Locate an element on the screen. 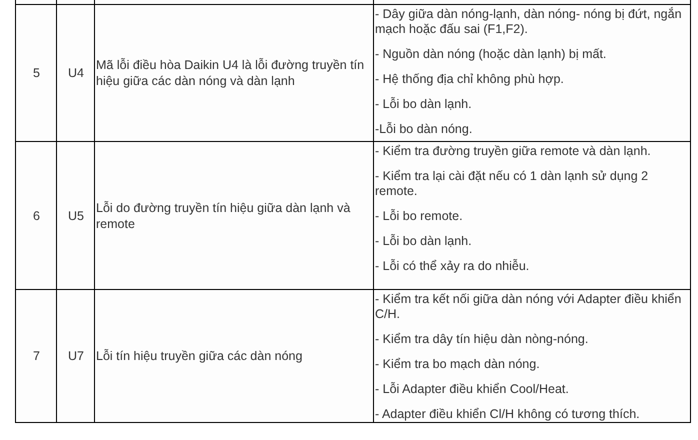  cause-item: - Dây giữa dàn nóng-lạnh, dàn nóng- nóng bị đứt, ngắn mạch hoặc đấu sai (F1,F2). is located at coordinates (529, 22).